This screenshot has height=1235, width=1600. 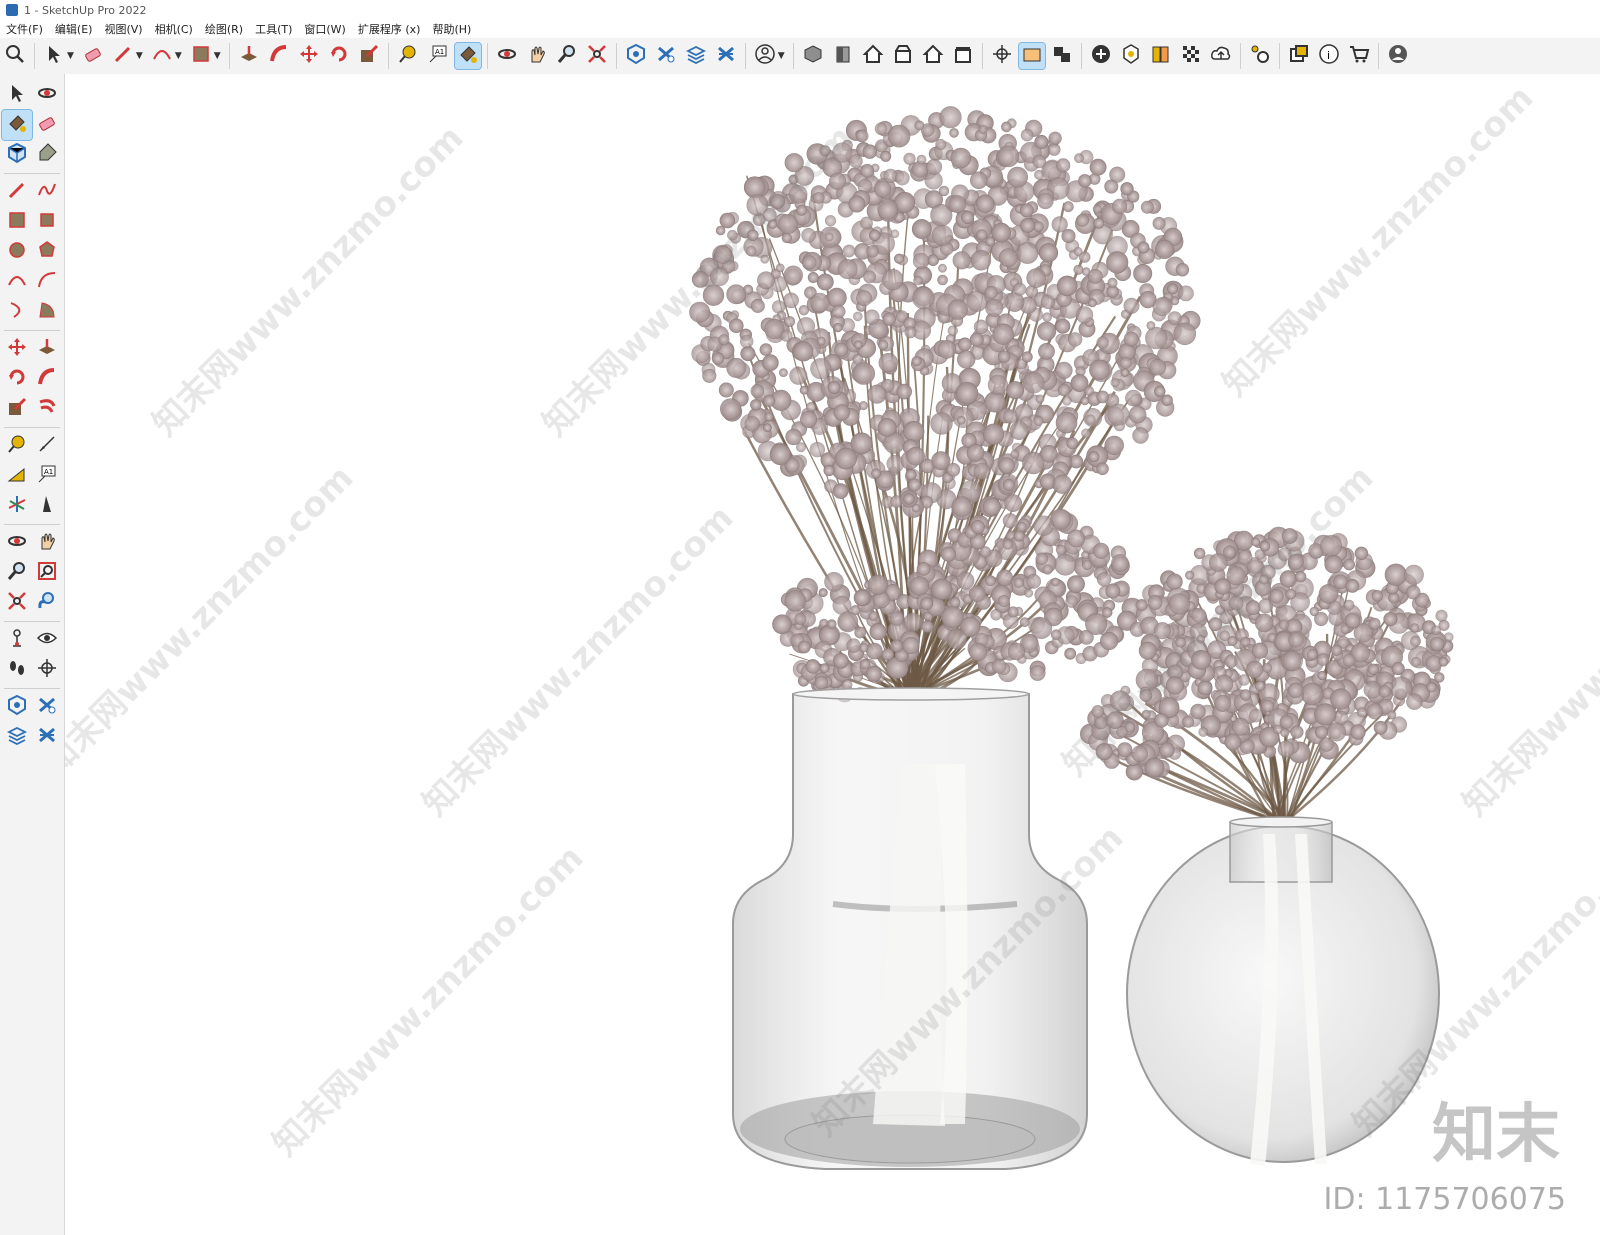 What do you see at coordinates (537, 56) in the screenshot?
I see `pan-button` at bounding box center [537, 56].